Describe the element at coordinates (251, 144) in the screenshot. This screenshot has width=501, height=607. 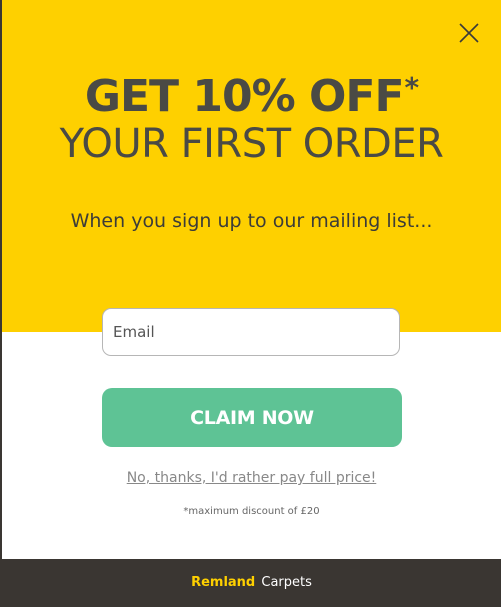
I see `offer-subhead: YOUR FIRST ORDER` at that location.